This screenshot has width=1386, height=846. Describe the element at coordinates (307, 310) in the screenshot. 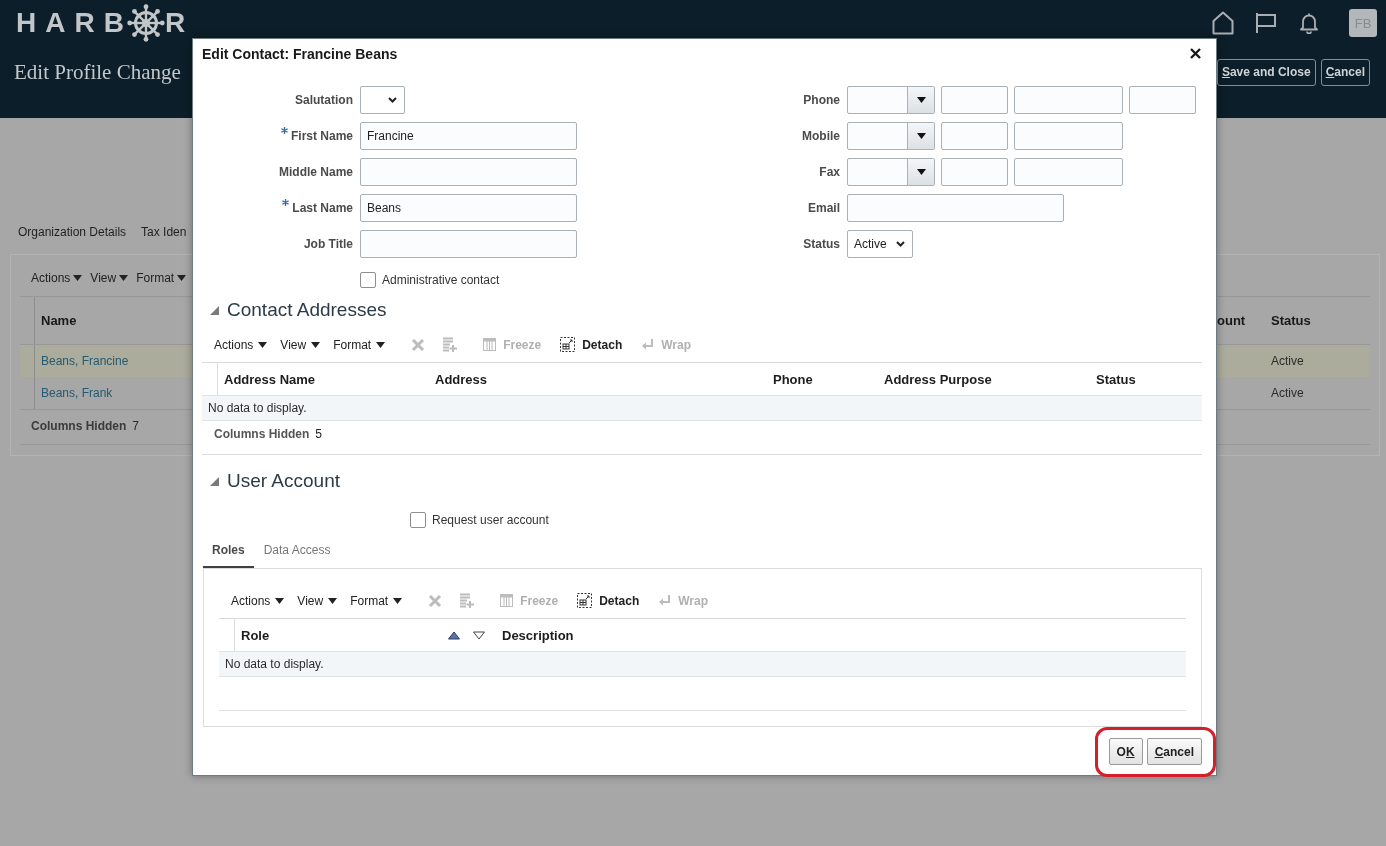

I see `section-title: Contact Addresses` at that location.